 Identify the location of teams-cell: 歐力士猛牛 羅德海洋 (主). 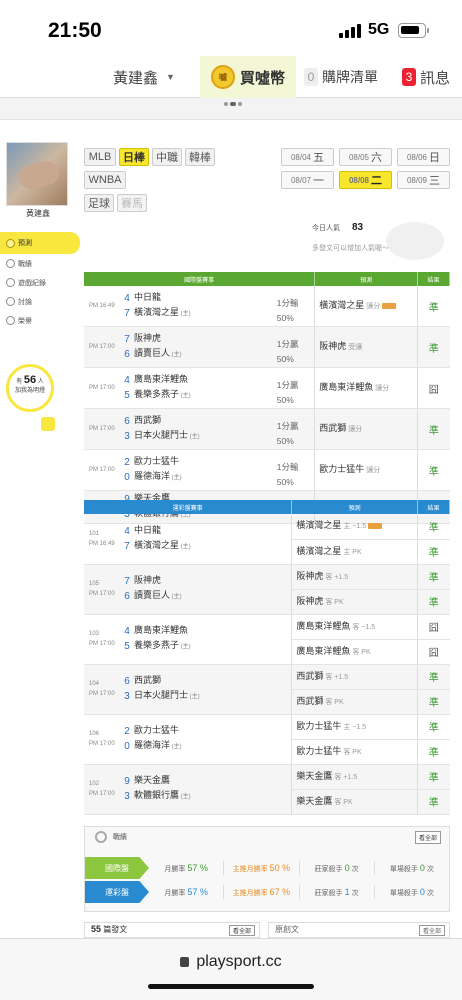
(213, 739).